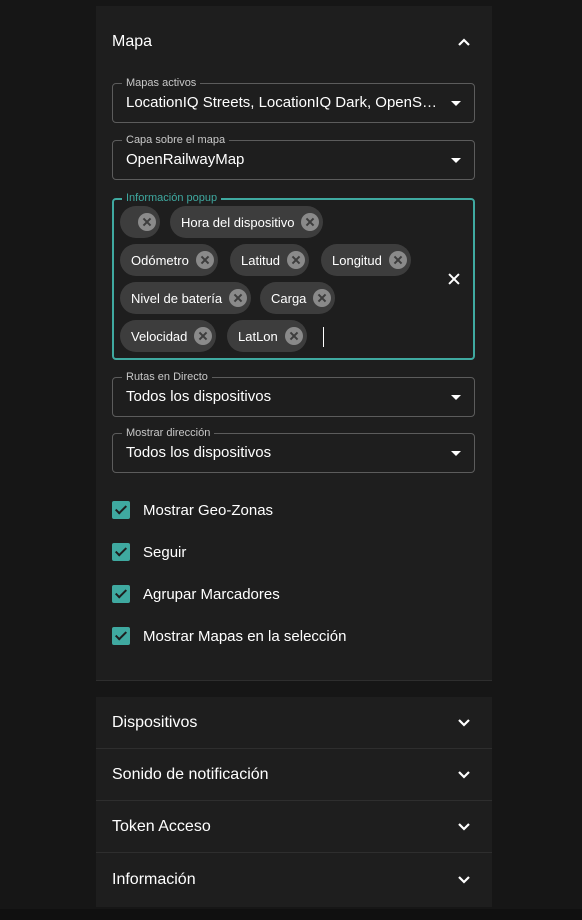  Describe the element at coordinates (293, 449) in the screenshot. I see `show-direction-select: Mostrar dirección Todos los dispositivos` at that location.